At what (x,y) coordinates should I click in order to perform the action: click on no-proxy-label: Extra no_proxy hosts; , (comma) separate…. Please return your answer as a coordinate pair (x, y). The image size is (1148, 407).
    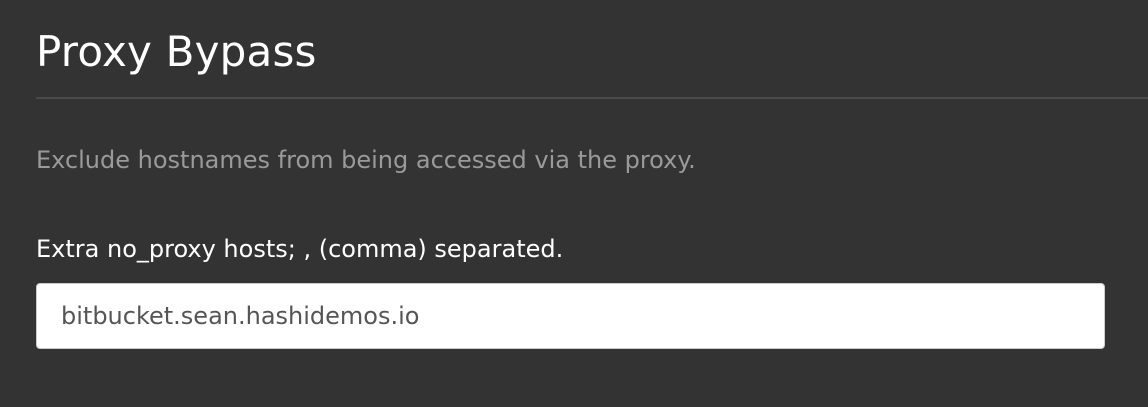
    Looking at the image, I should click on (300, 249).